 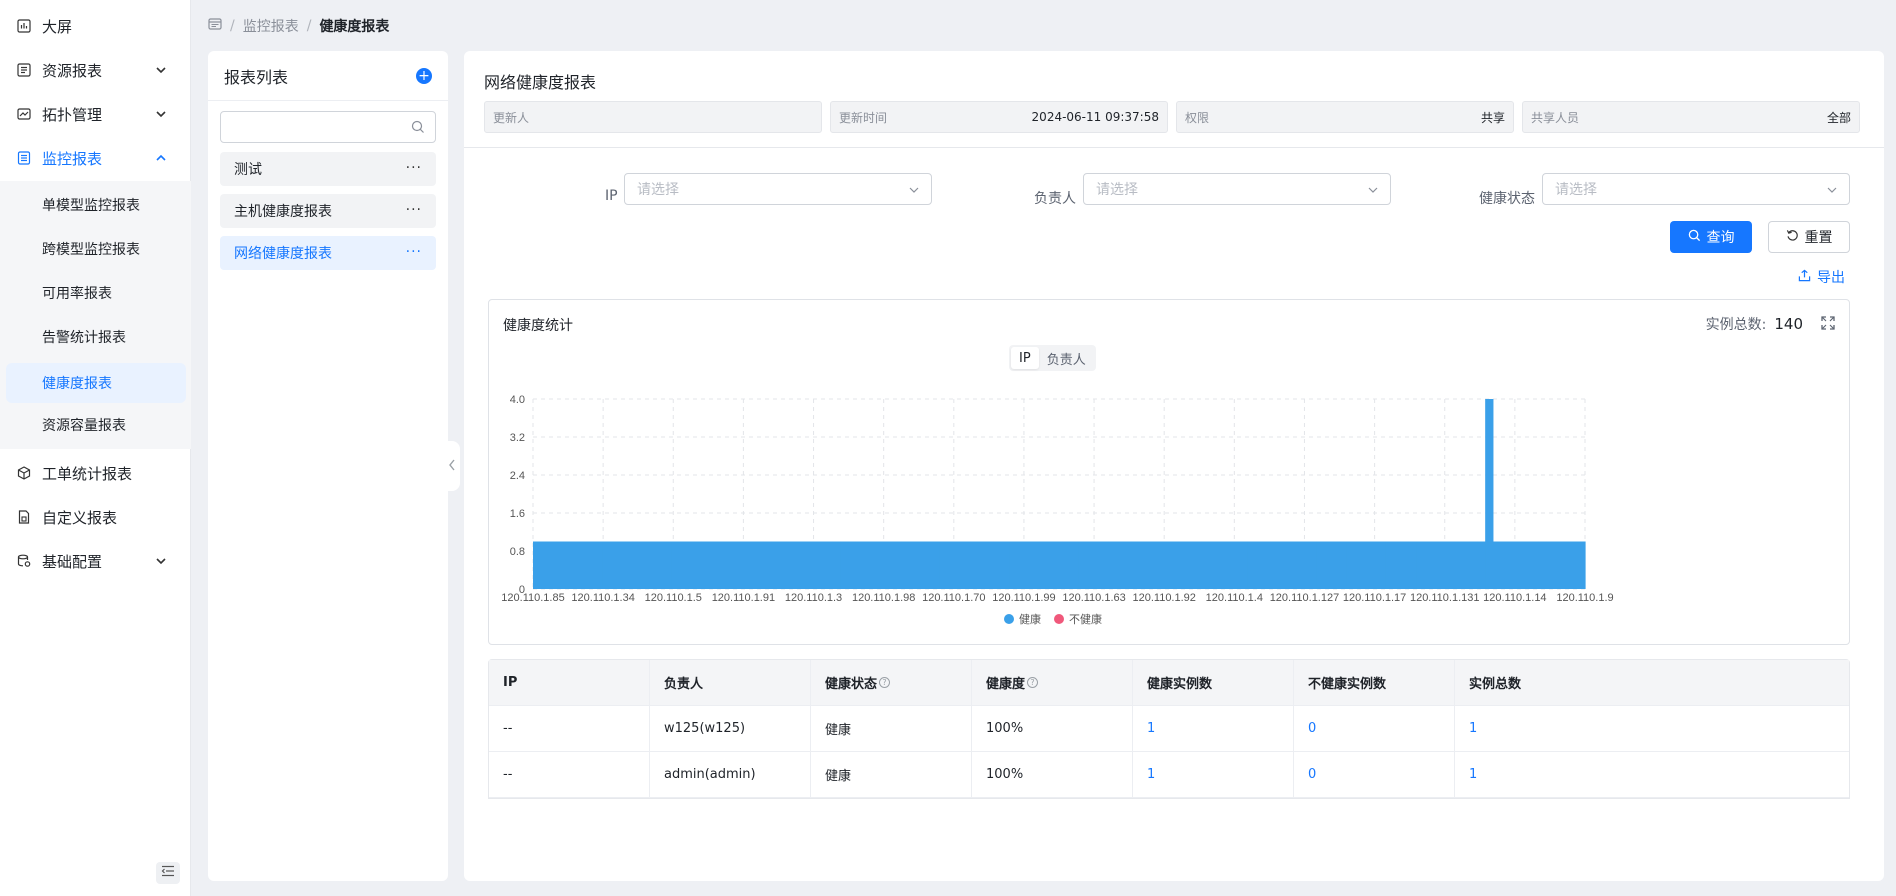 What do you see at coordinates (1495, 684) in the screenshot?
I see `column-header: 实例总数` at bounding box center [1495, 684].